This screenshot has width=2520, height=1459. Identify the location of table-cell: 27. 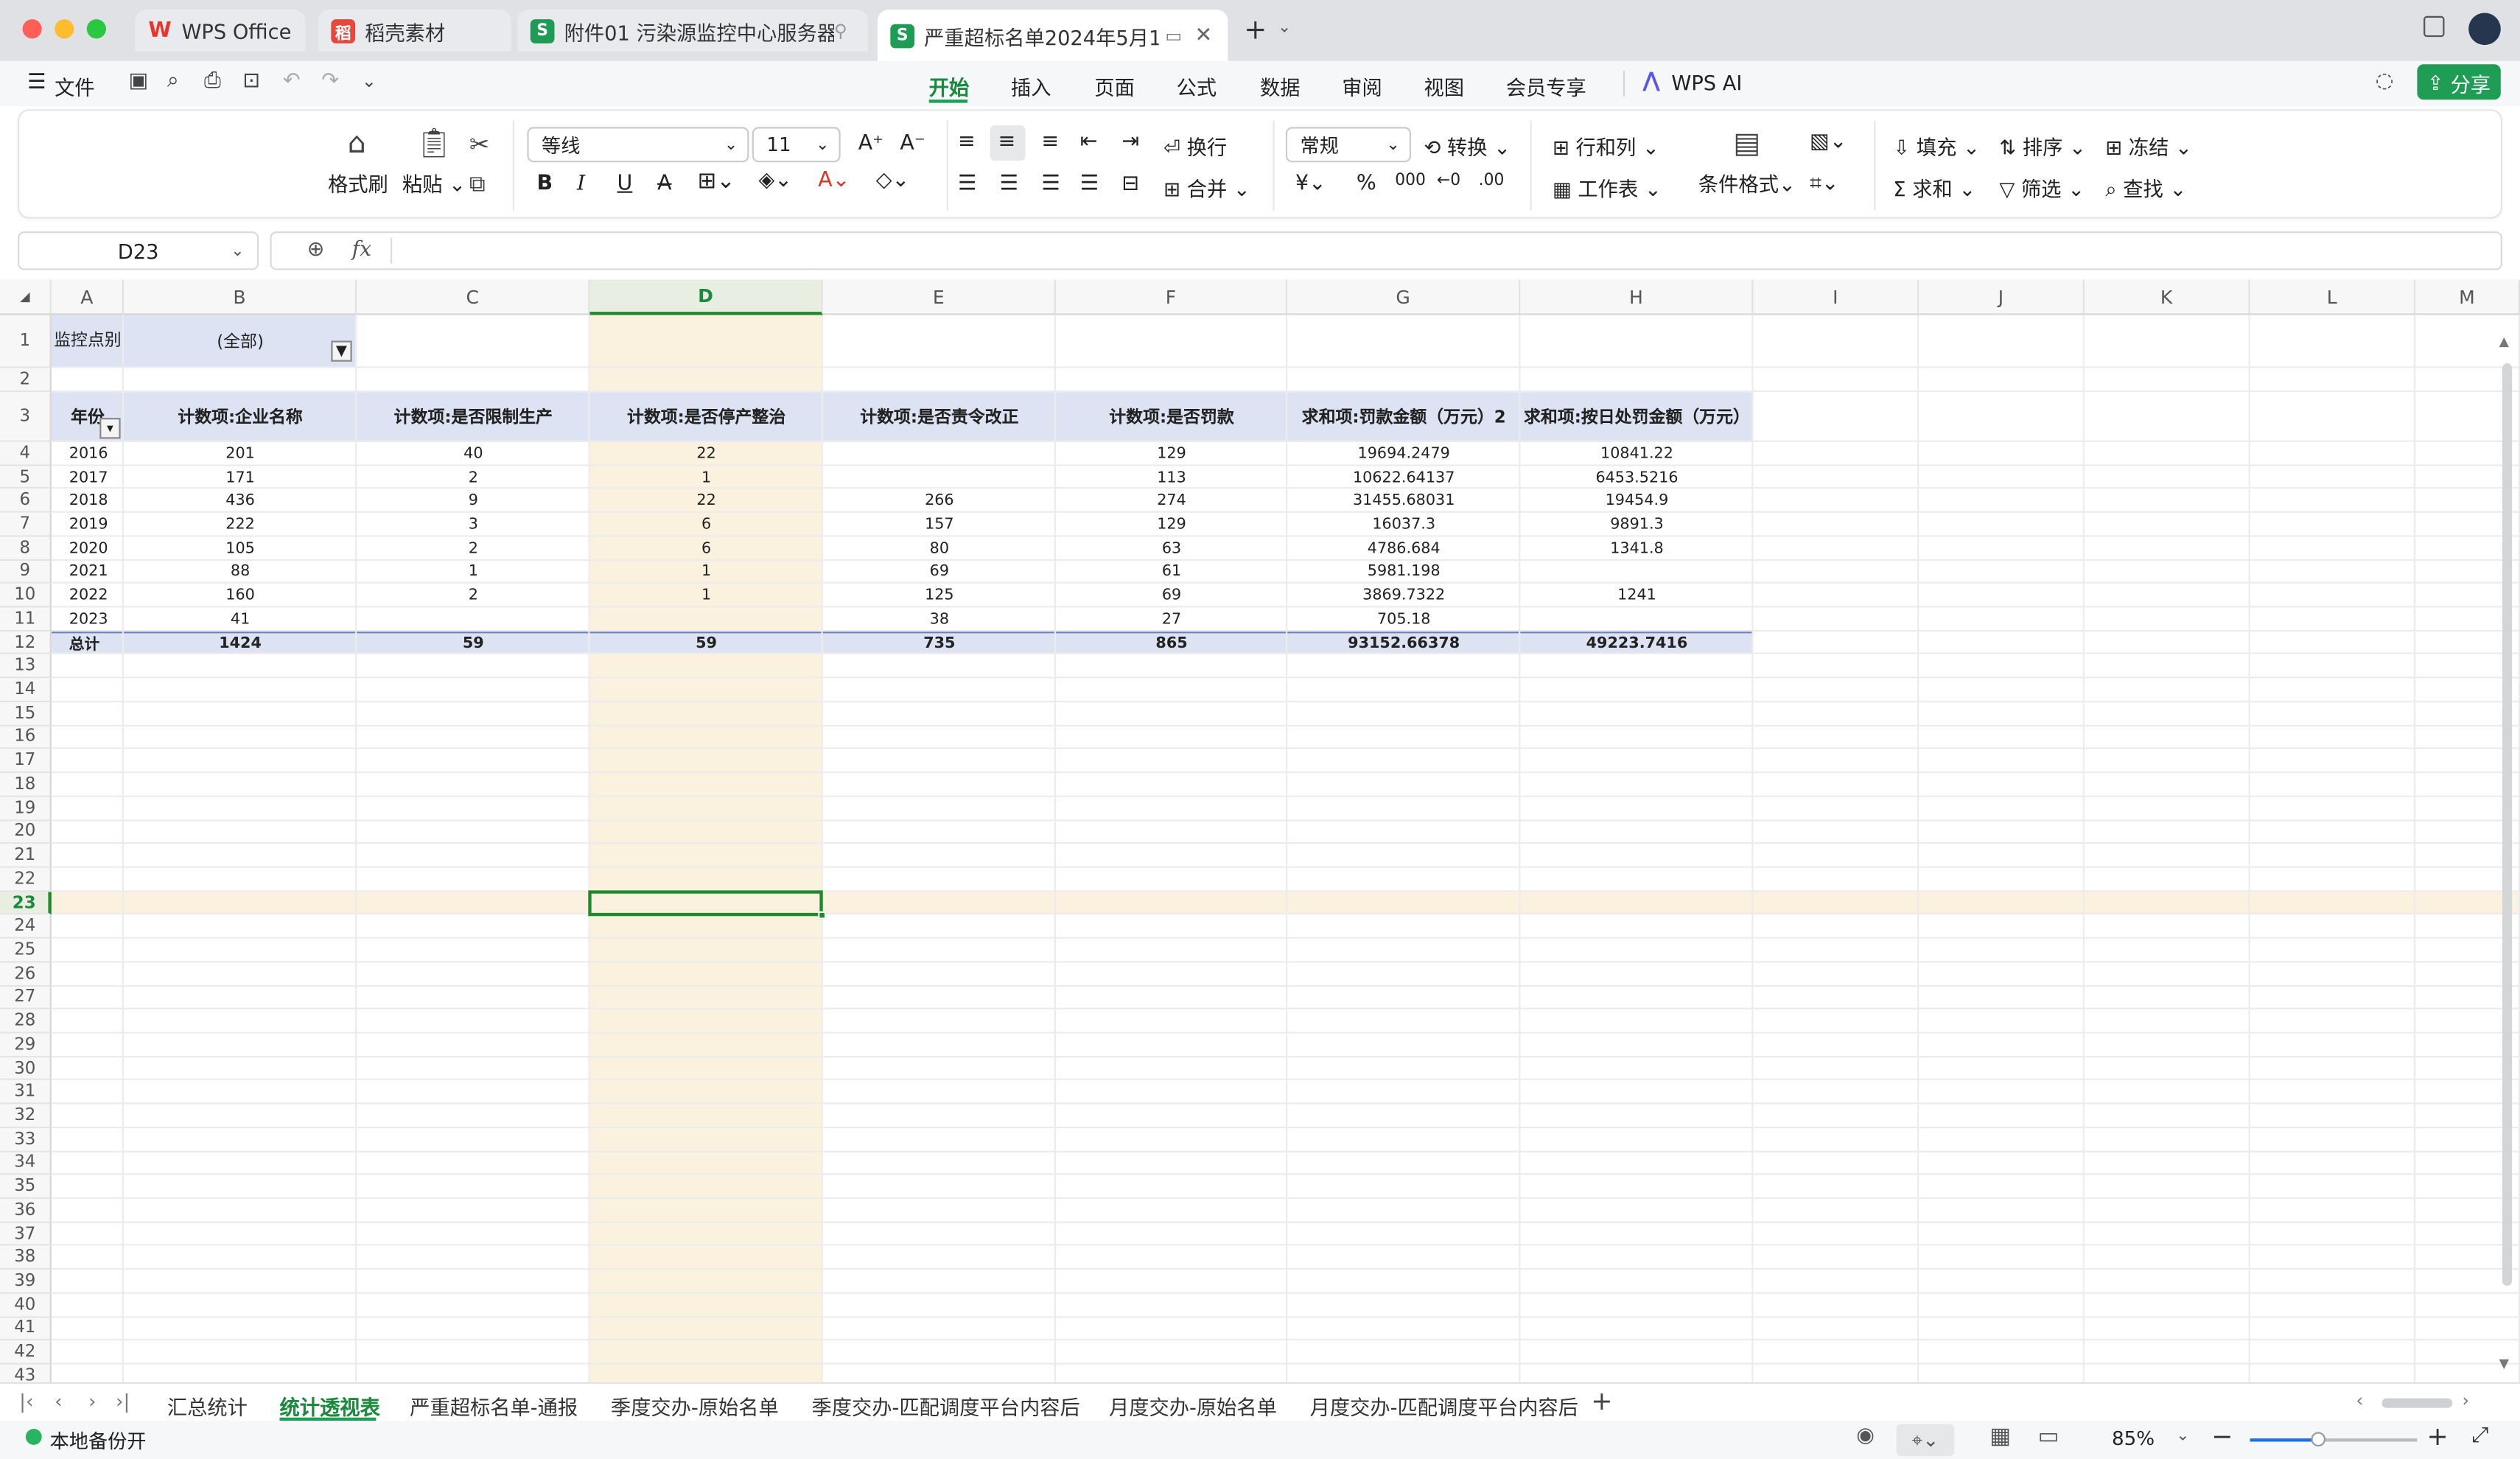
(1171, 619).